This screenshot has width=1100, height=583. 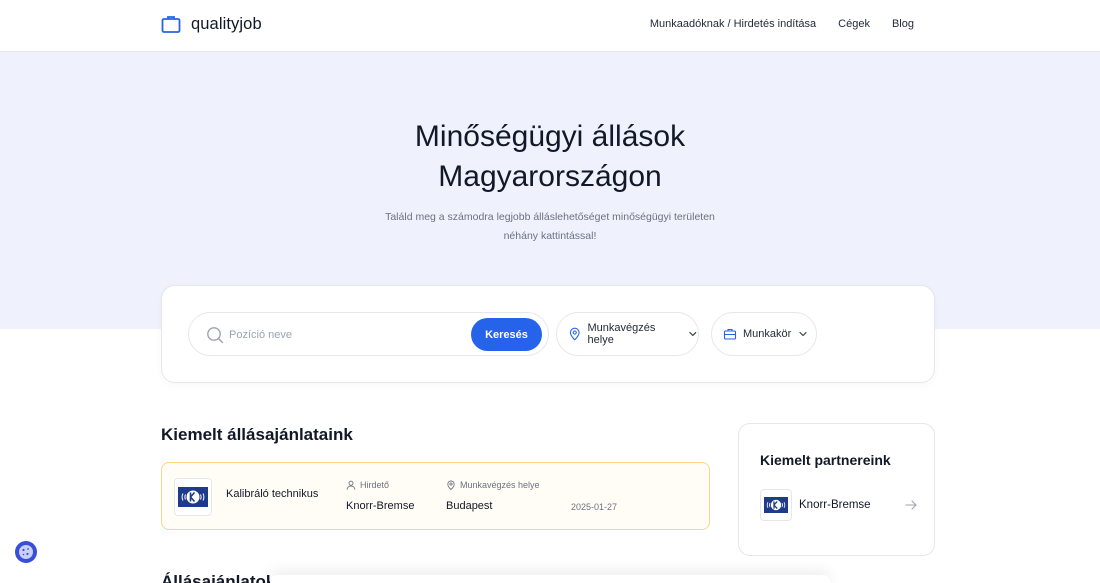 I want to click on logo-link: qualityjob, so click(x=211, y=24).